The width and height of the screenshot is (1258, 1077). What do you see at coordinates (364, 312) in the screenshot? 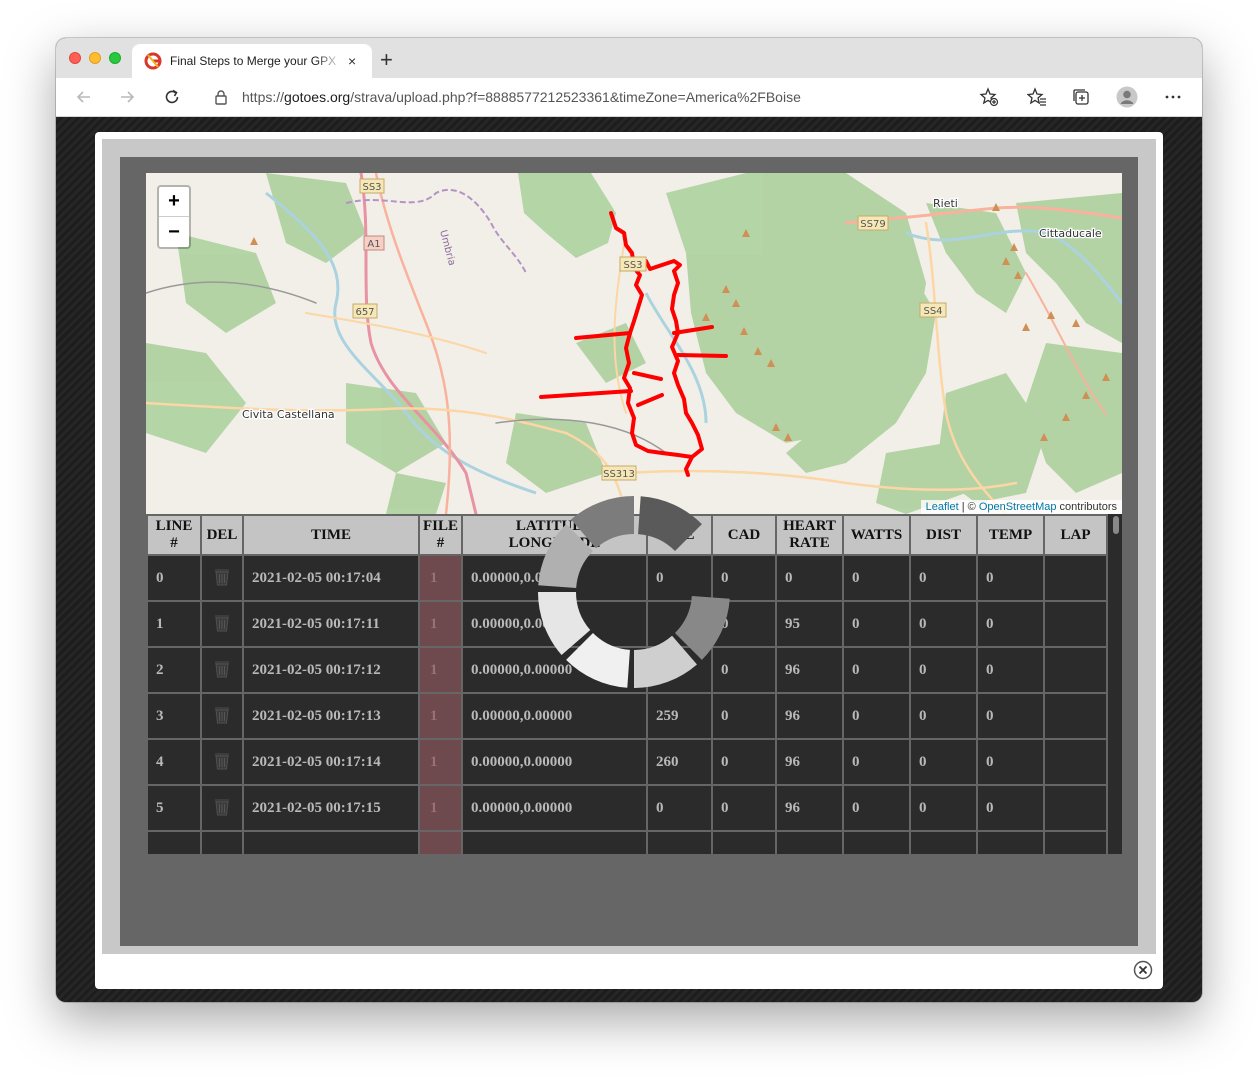
I see `label-657: 657` at bounding box center [364, 312].